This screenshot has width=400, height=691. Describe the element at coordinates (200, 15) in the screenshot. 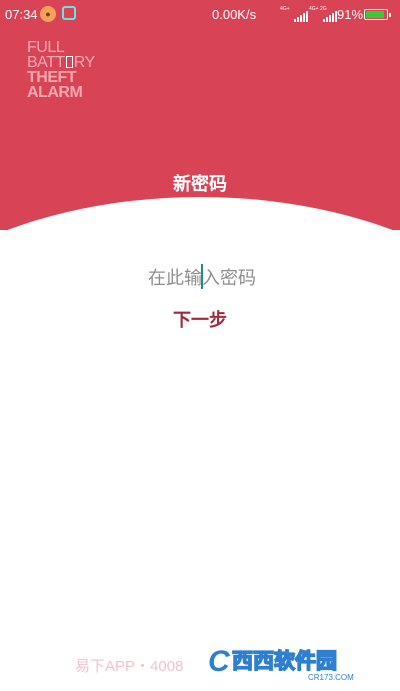

I see `status-bar: 07:34 ● 0.00K/s 4G+ 4G+ 2G 91%` at that location.